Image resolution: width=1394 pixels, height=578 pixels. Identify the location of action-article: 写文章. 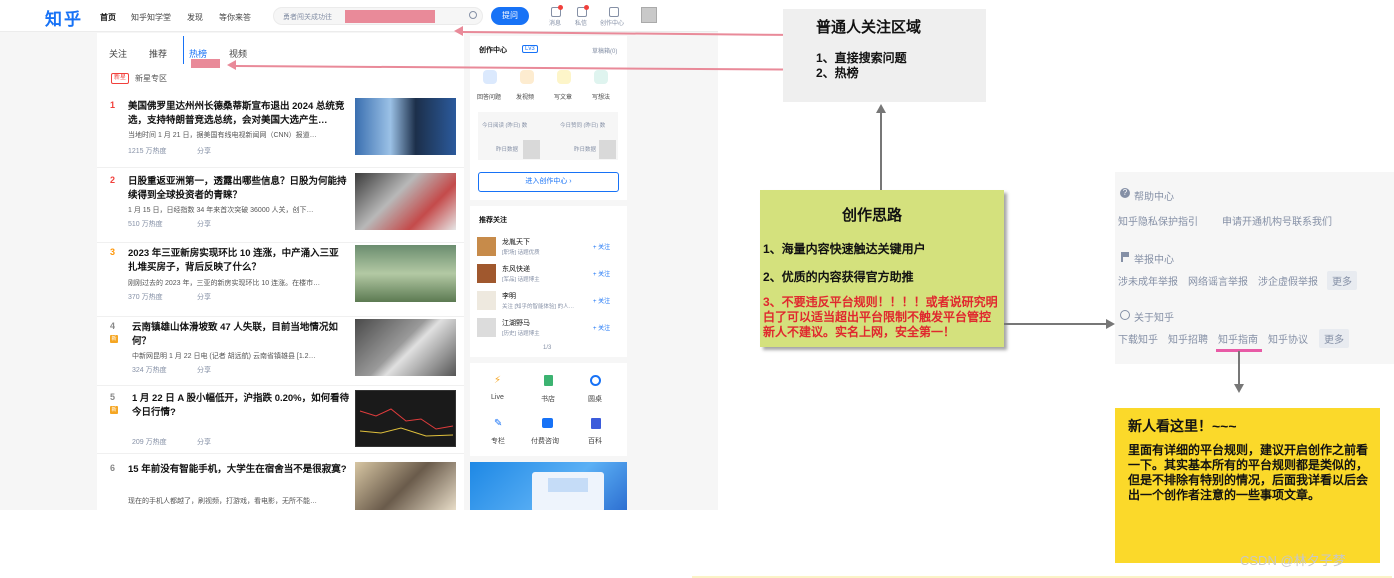
(563, 96).